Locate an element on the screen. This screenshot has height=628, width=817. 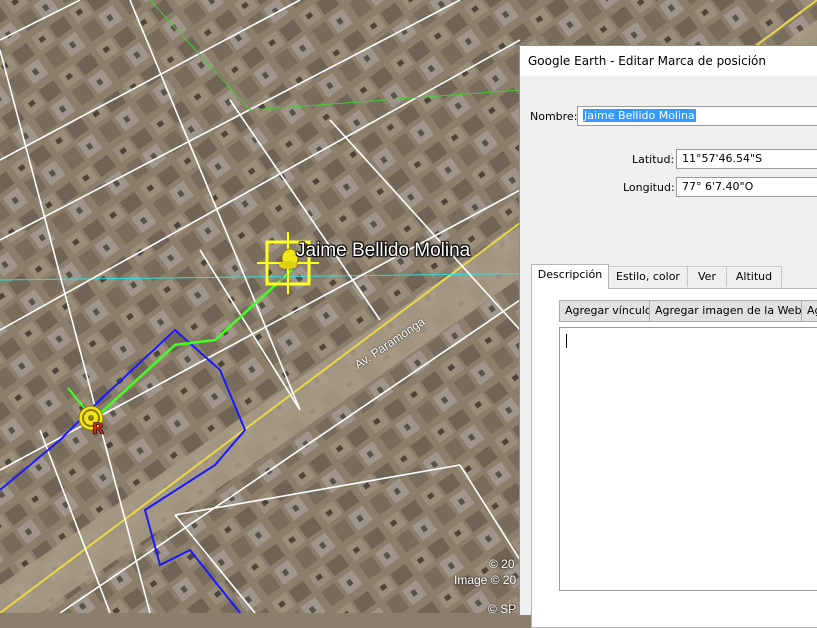
add-link-button: Agregar vínculo is located at coordinates (608, 311).